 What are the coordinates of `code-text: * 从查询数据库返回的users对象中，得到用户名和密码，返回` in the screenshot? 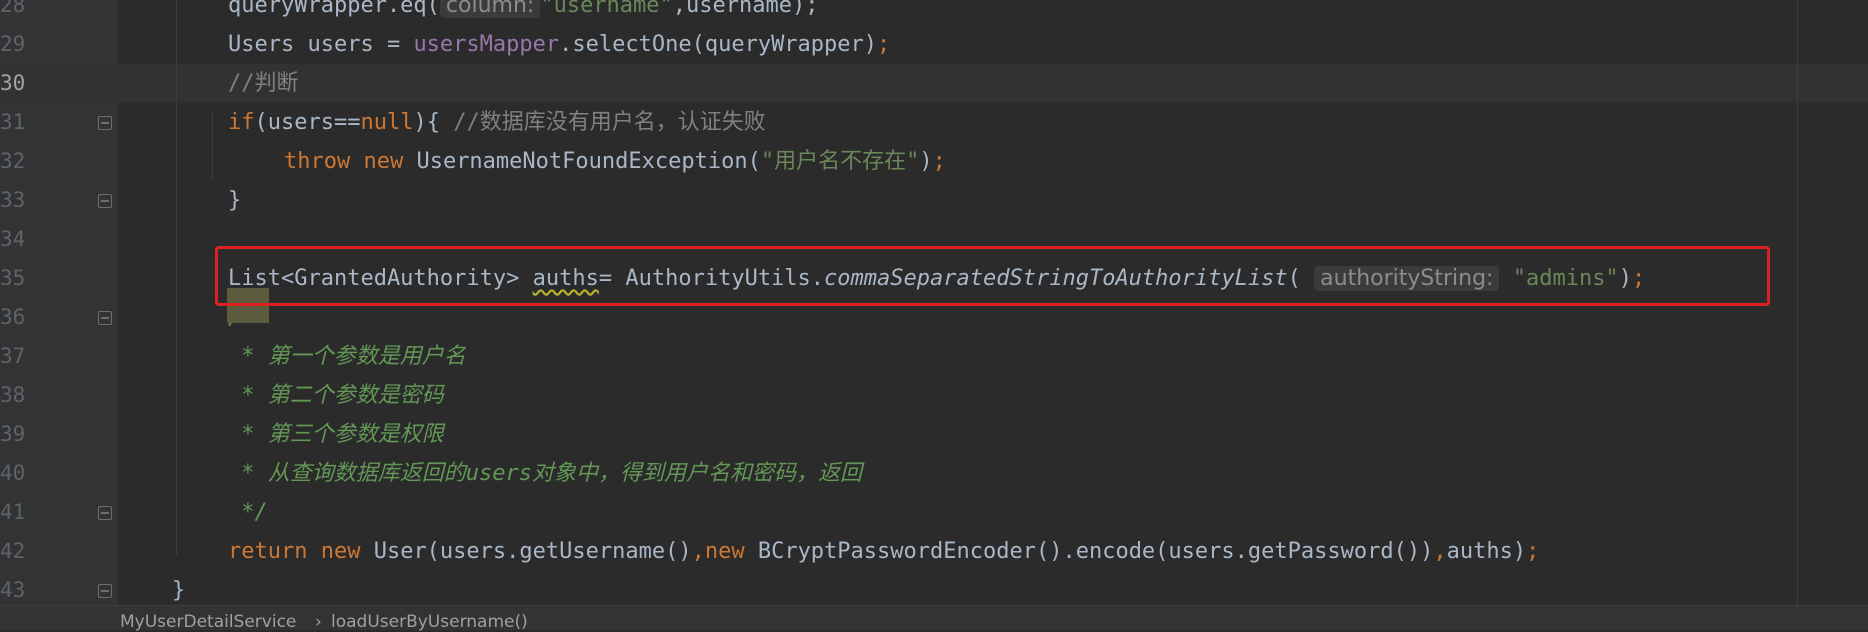 It's located at (545, 473).